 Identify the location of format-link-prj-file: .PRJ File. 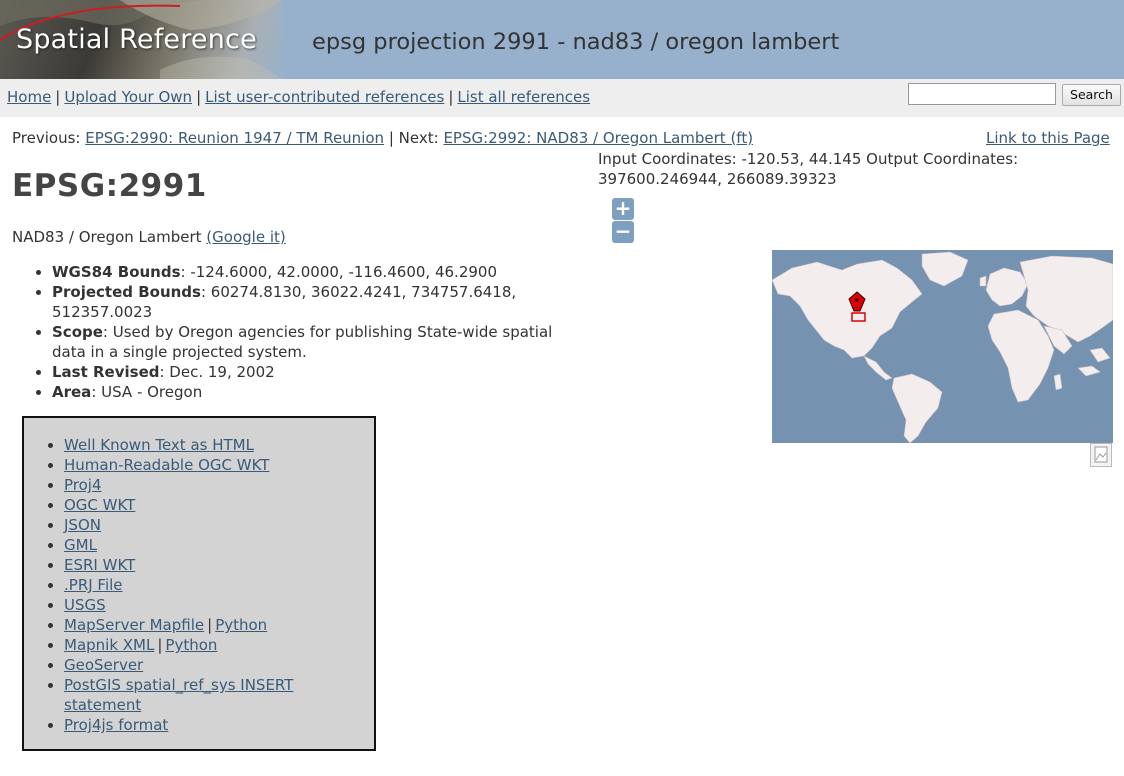
(93, 585).